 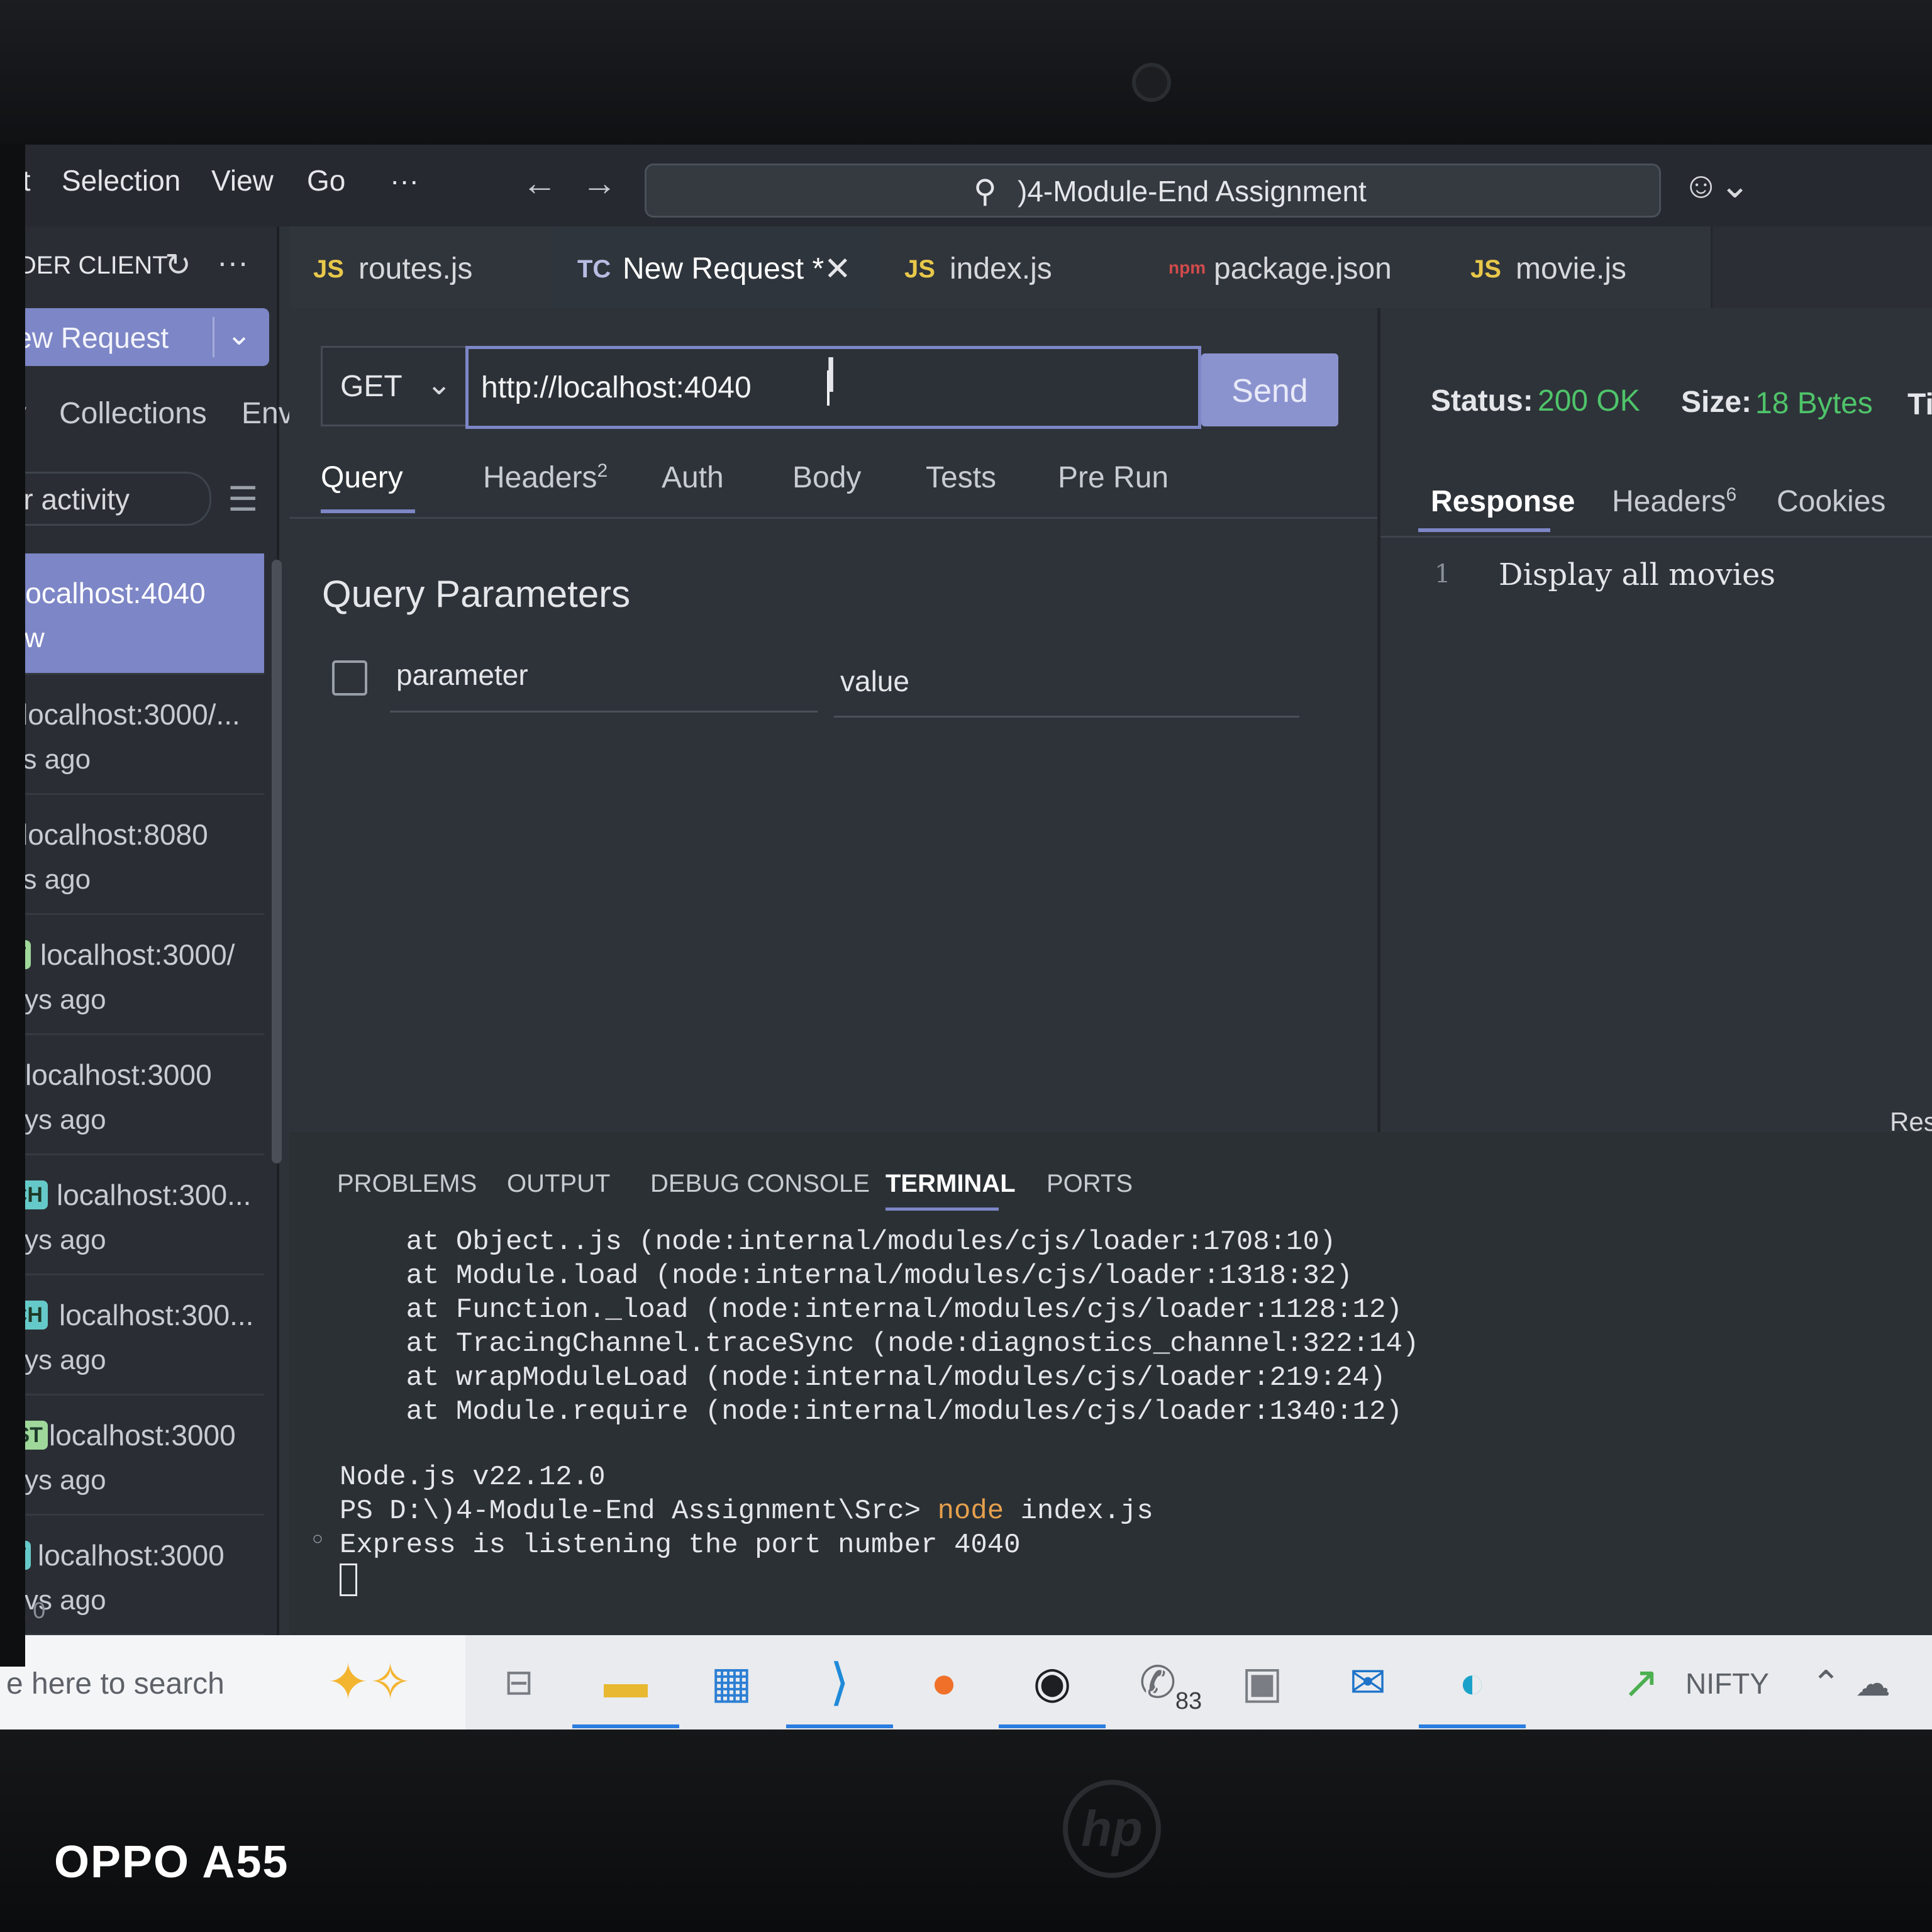 What do you see at coordinates (839, 1691) in the screenshot?
I see `vscode-icon: ⟩` at bounding box center [839, 1691].